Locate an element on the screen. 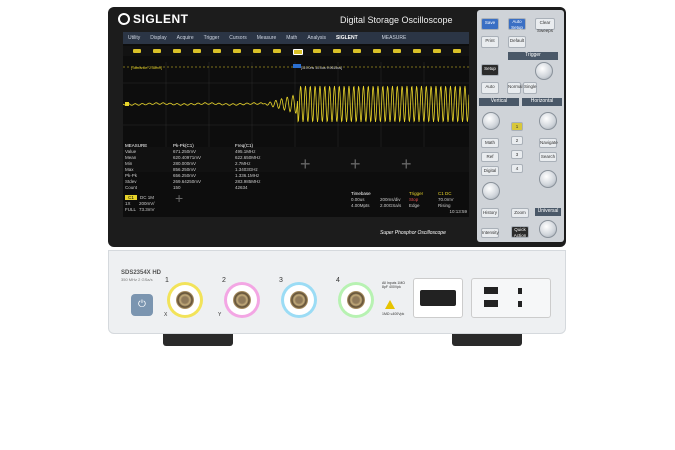 This screenshot has height=450, width=675. trigger-level-knob is located at coordinates (544, 71).